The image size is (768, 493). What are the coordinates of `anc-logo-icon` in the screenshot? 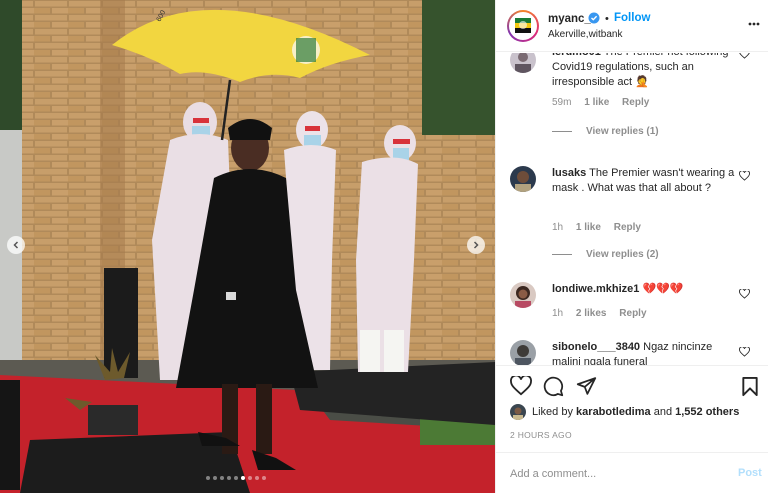 It's located at (523, 26).